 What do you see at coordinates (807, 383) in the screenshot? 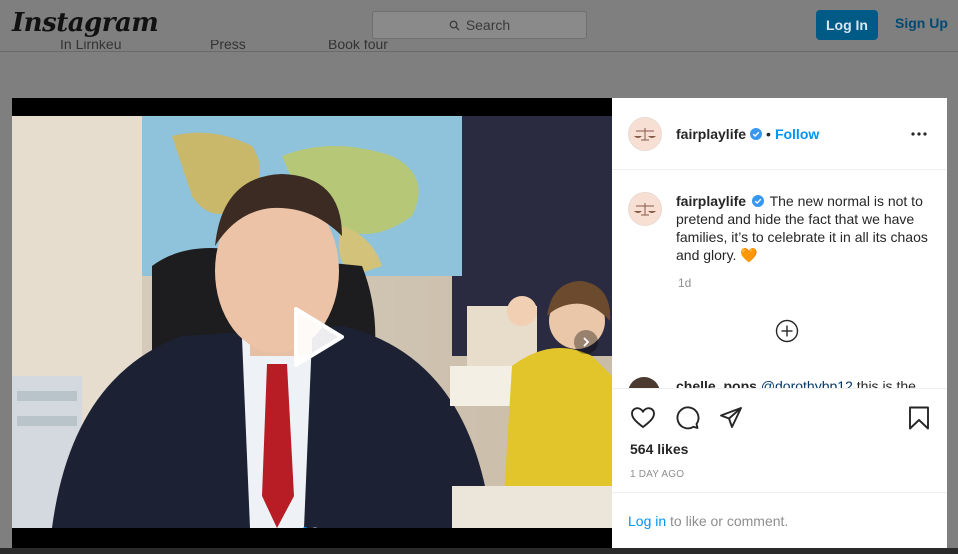
I see `comment-mention: @dorothybp12` at bounding box center [807, 383].